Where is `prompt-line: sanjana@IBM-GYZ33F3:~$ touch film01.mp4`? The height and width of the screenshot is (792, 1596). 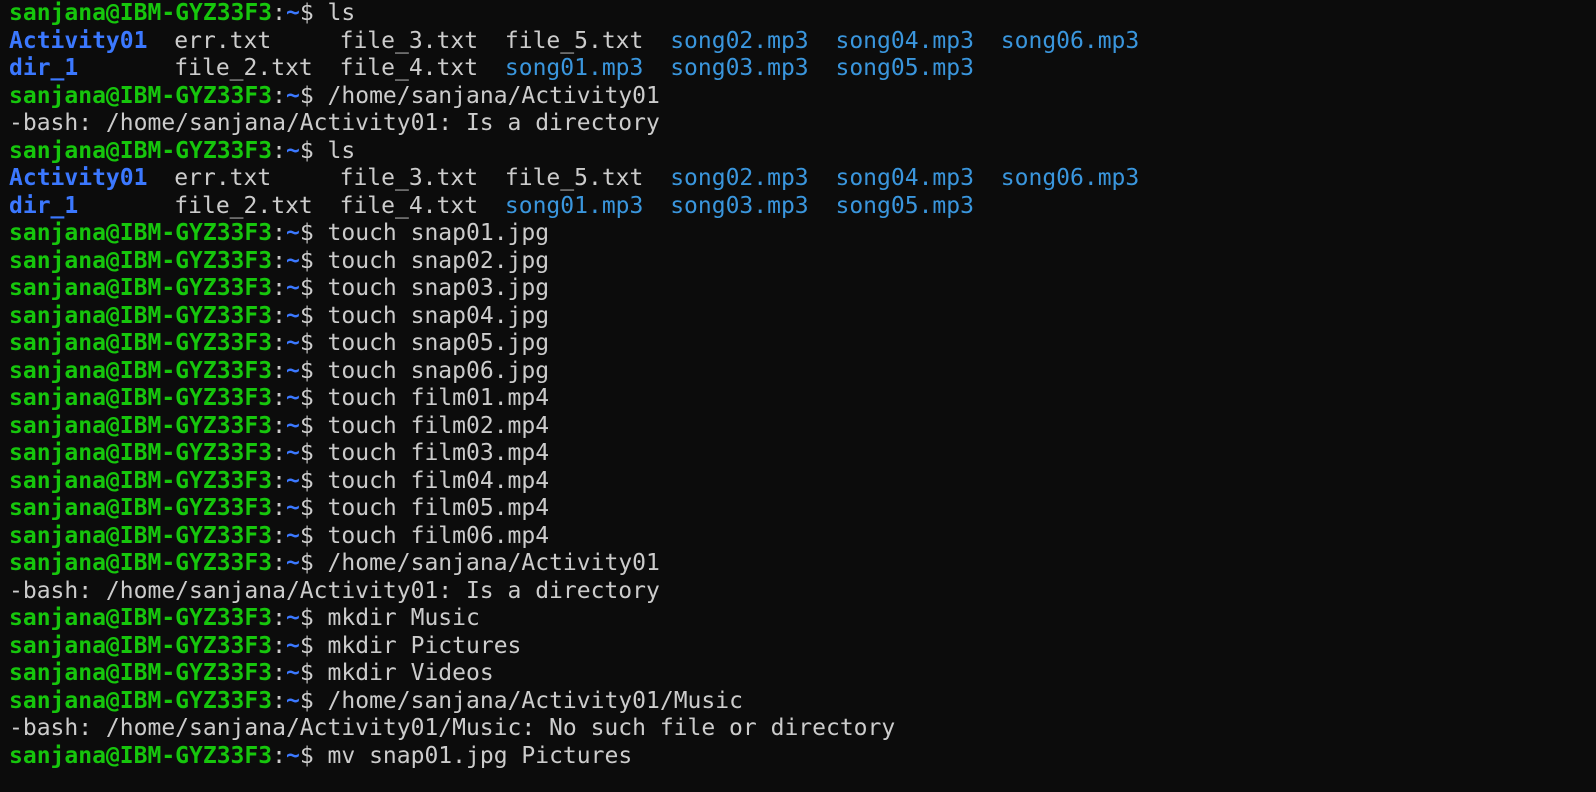 prompt-line: sanjana@IBM-GYZ33F3:~$ touch film01.mp4 is located at coordinates (802, 399).